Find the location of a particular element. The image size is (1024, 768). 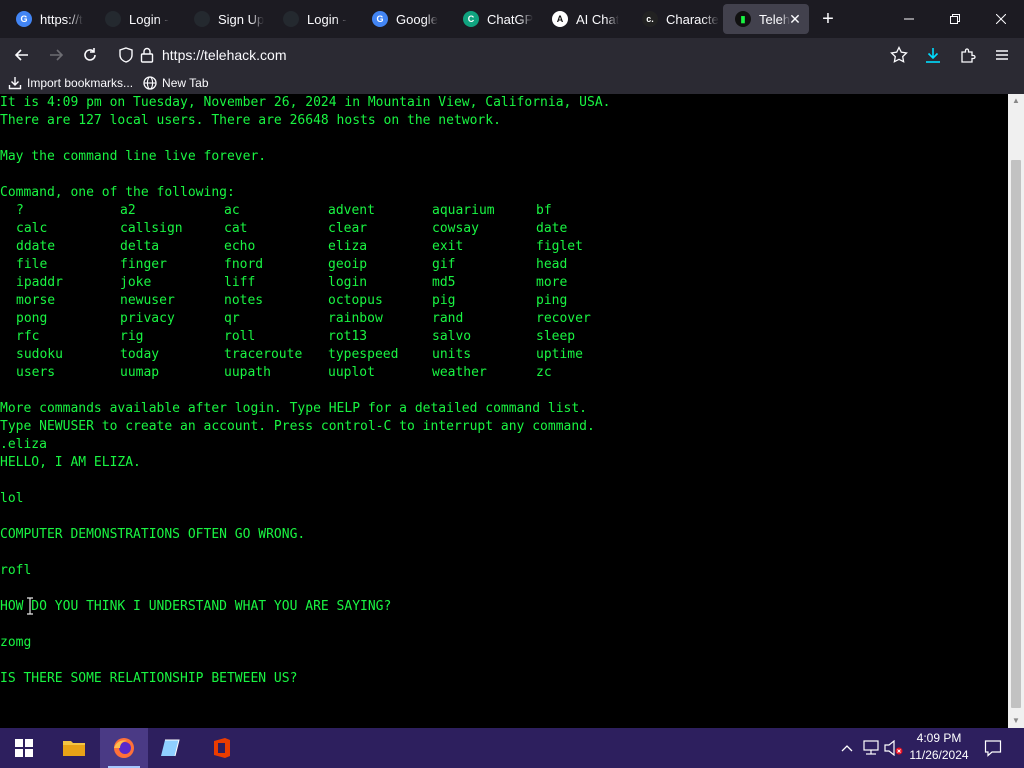

command-item: typespeed is located at coordinates (363, 354).